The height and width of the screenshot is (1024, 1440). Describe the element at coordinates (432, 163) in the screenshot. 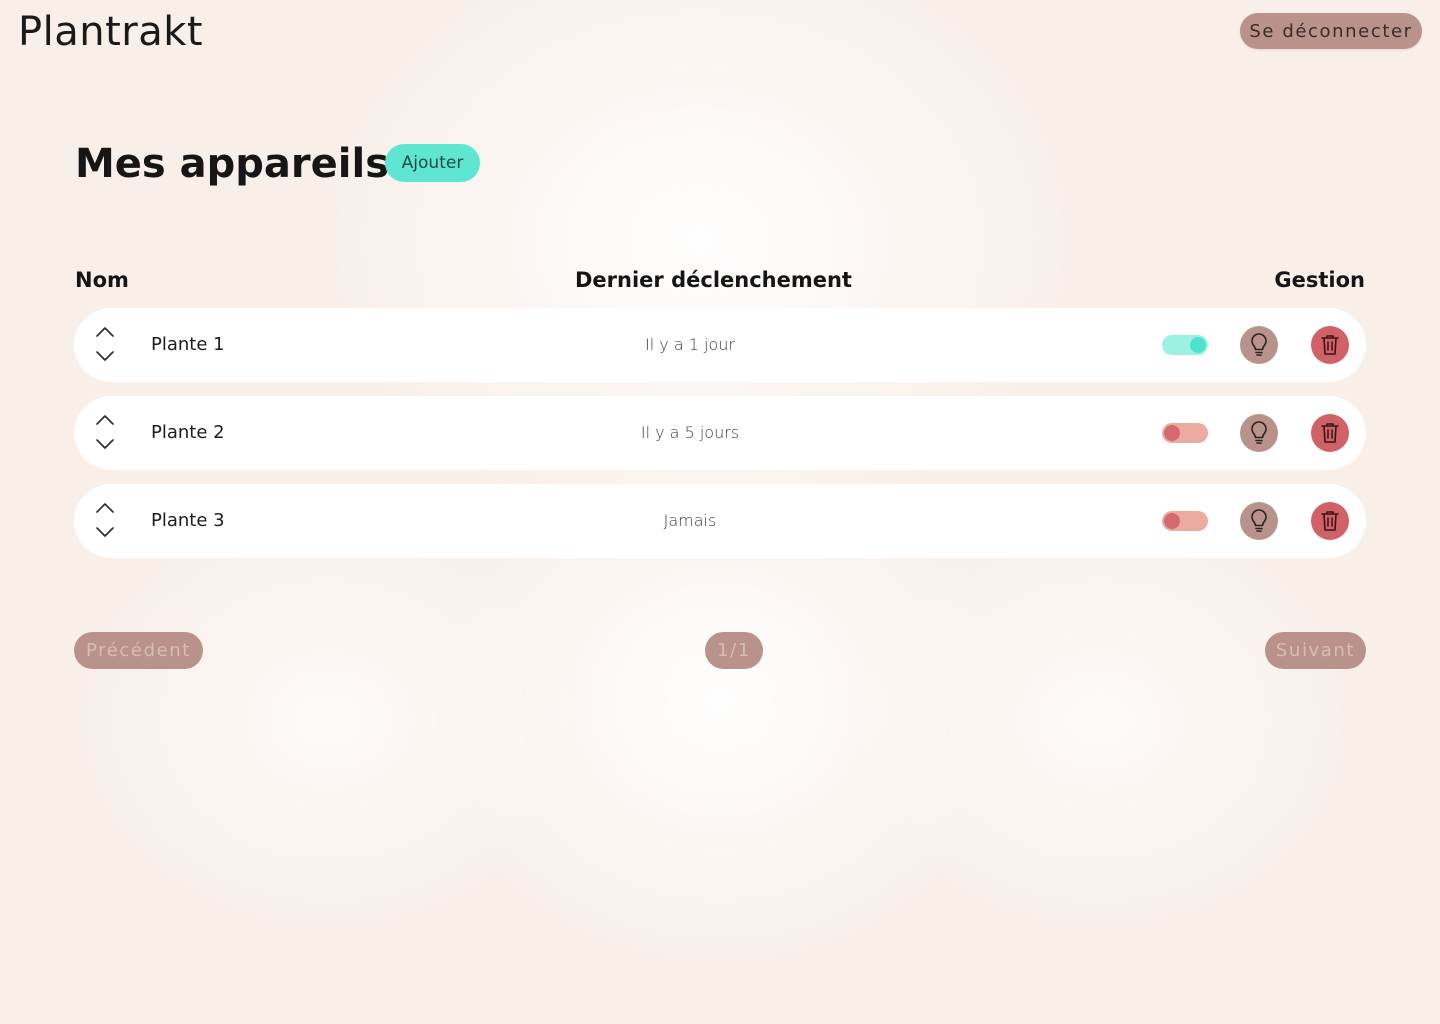

I see `add-device-button: Ajouter` at that location.